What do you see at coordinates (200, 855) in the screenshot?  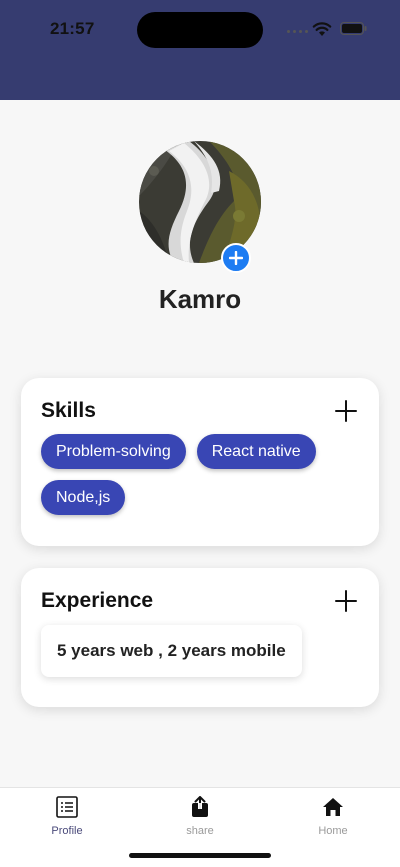 I see `home-indicator` at bounding box center [200, 855].